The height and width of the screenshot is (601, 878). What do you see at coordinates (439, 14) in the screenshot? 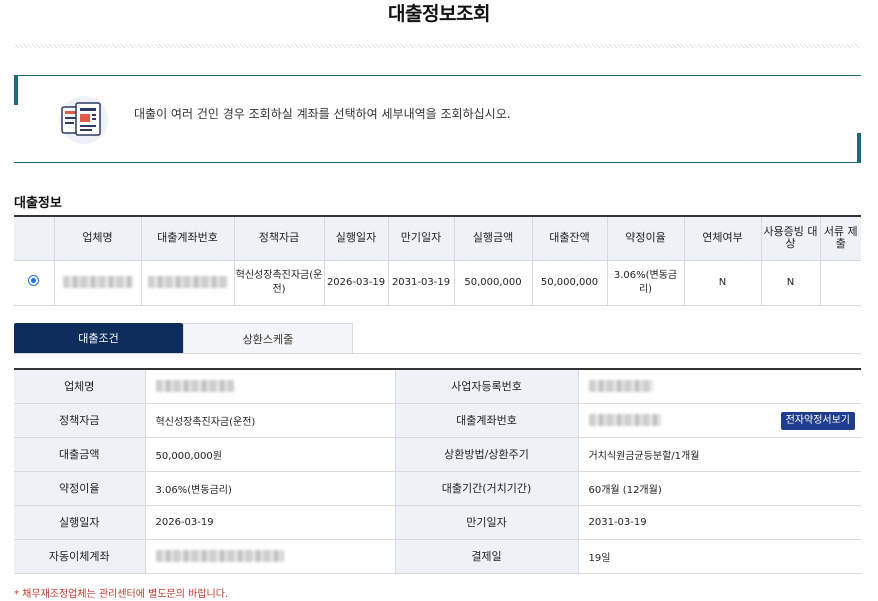
I see `page-title: 대출정보조회` at bounding box center [439, 14].